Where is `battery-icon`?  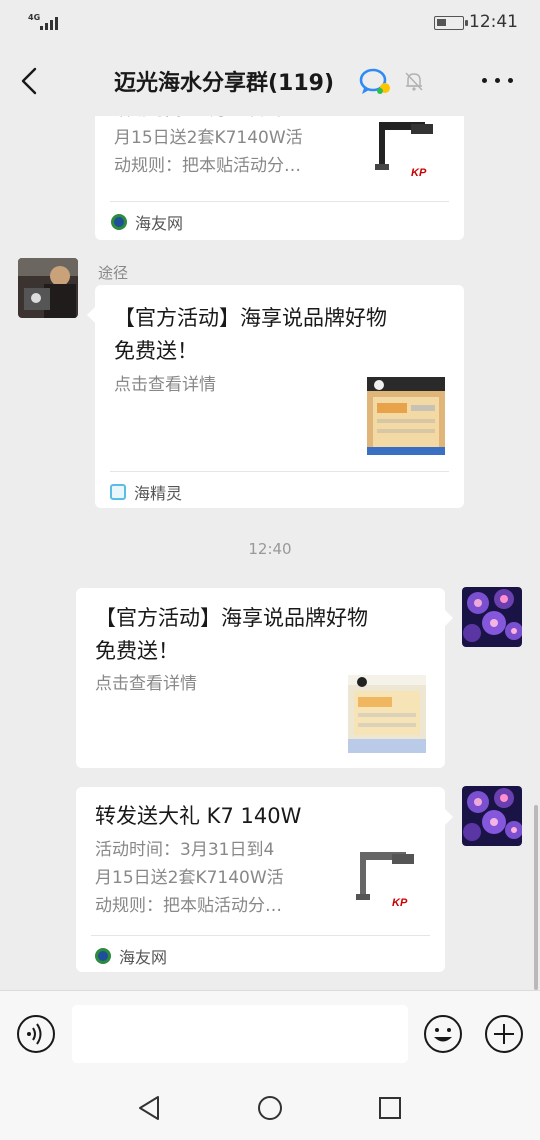 battery-icon is located at coordinates (451, 23).